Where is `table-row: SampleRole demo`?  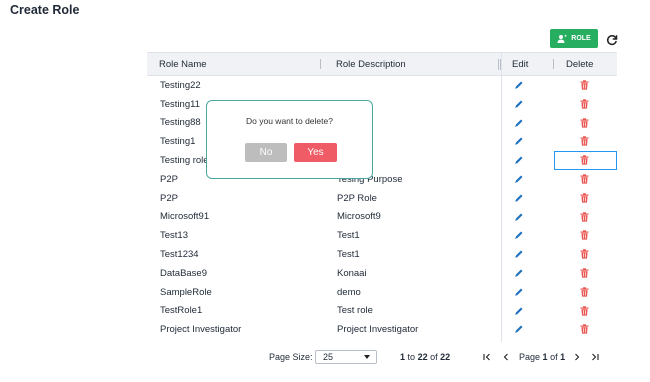
table-row: SampleRole demo is located at coordinates (382, 292).